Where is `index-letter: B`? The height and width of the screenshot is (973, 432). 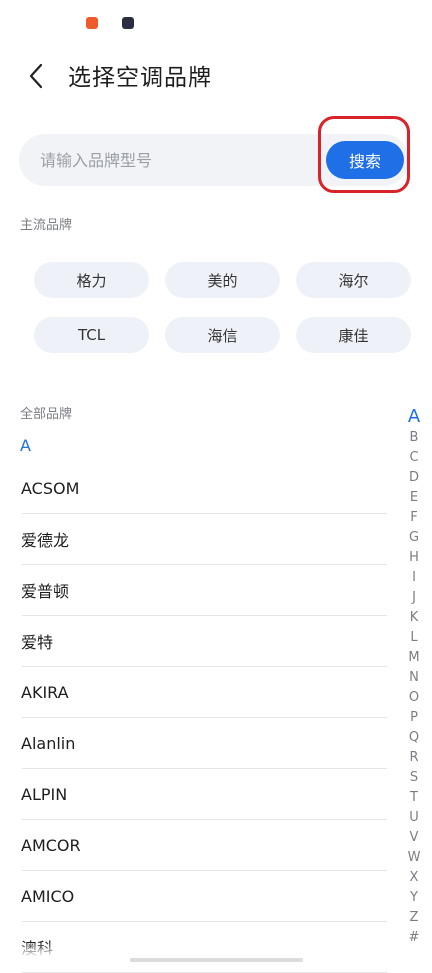 index-letter: B is located at coordinates (414, 438).